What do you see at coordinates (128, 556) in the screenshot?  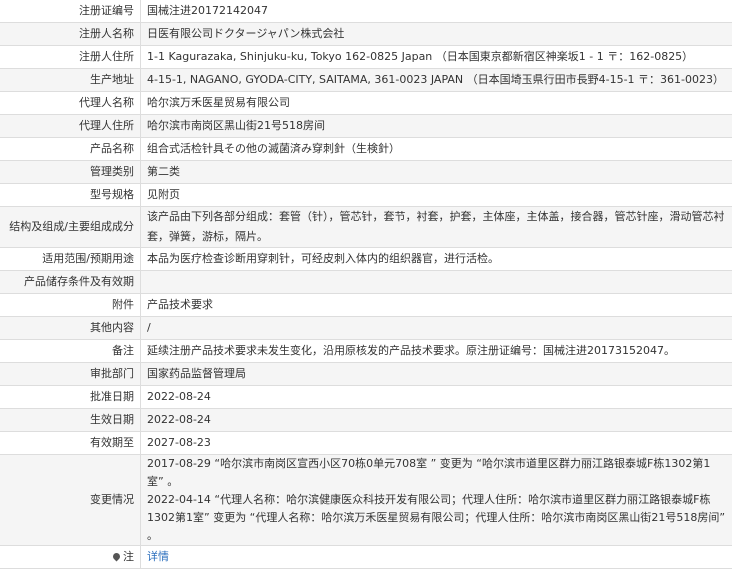 I see `row-label: 注` at bounding box center [128, 556].